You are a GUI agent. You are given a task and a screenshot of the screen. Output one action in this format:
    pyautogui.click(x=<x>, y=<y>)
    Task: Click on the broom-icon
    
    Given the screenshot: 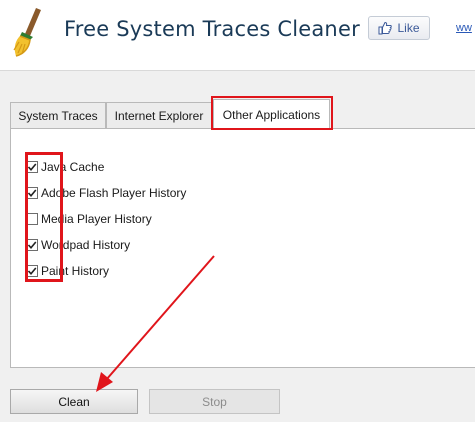 What is the action you would take?
    pyautogui.click(x=27, y=32)
    